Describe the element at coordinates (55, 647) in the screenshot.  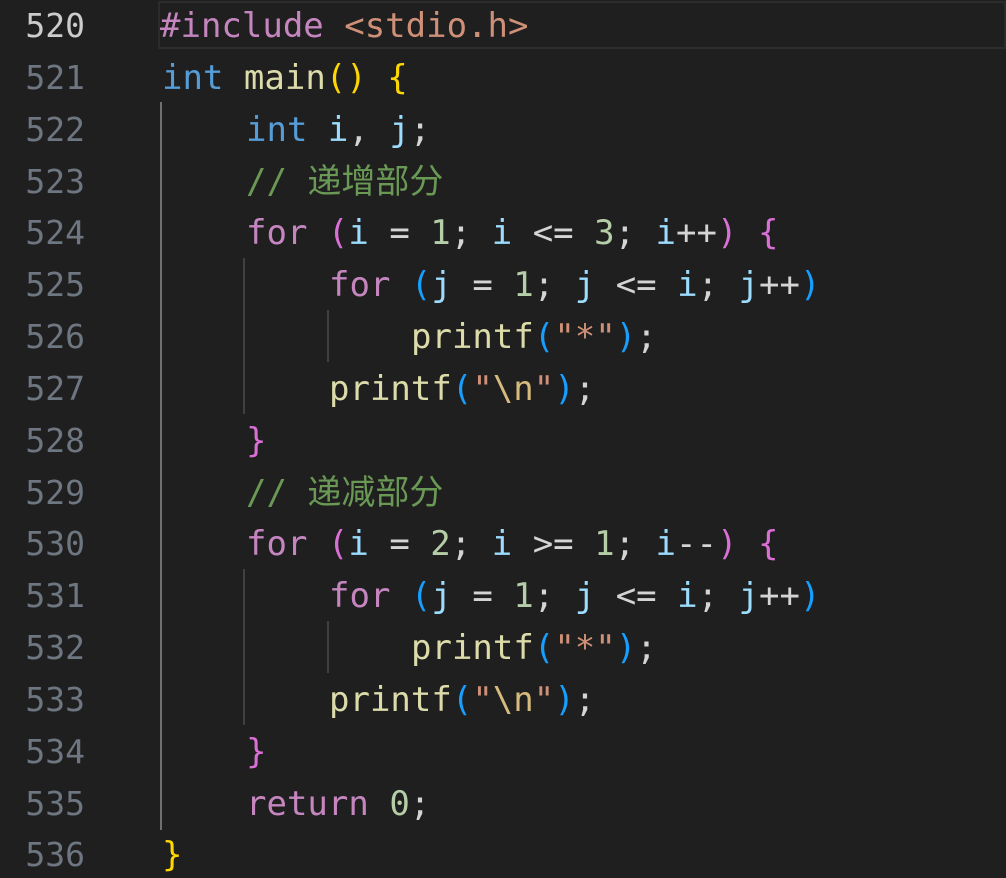
I see `line-number: 532` at that location.